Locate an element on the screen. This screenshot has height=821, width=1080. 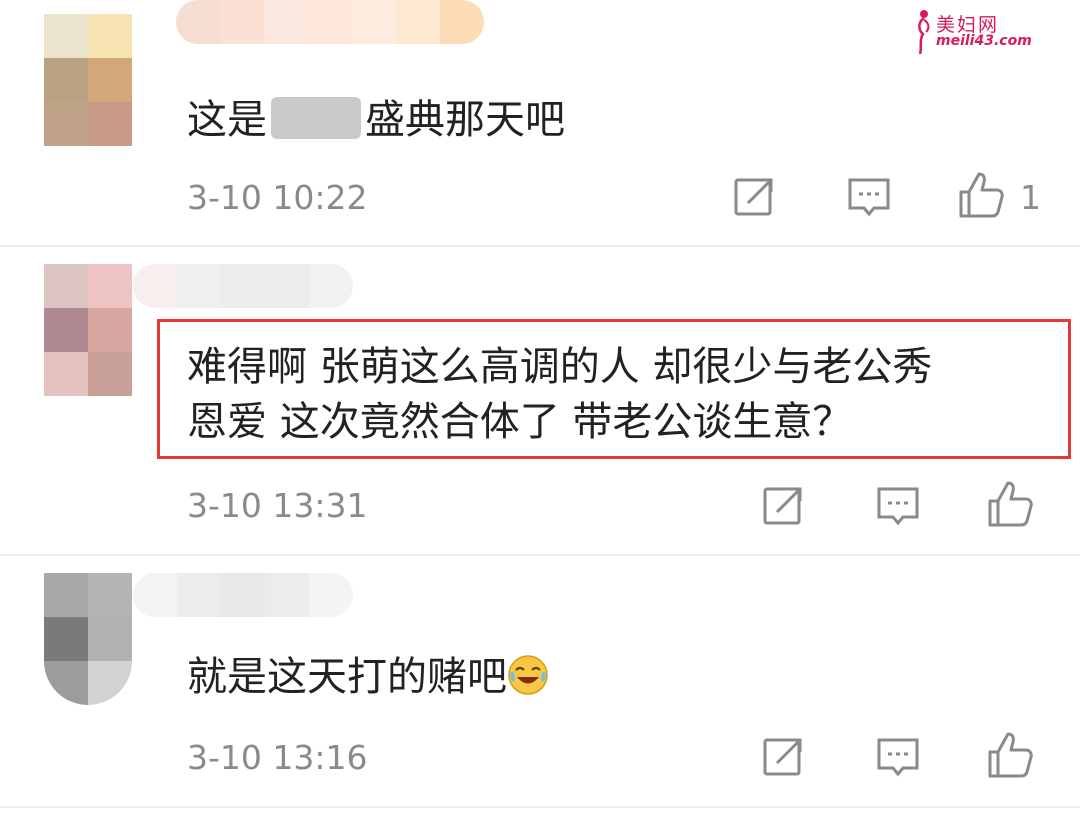
laughing-tears-emoji-icon is located at coordinates (528, 675).